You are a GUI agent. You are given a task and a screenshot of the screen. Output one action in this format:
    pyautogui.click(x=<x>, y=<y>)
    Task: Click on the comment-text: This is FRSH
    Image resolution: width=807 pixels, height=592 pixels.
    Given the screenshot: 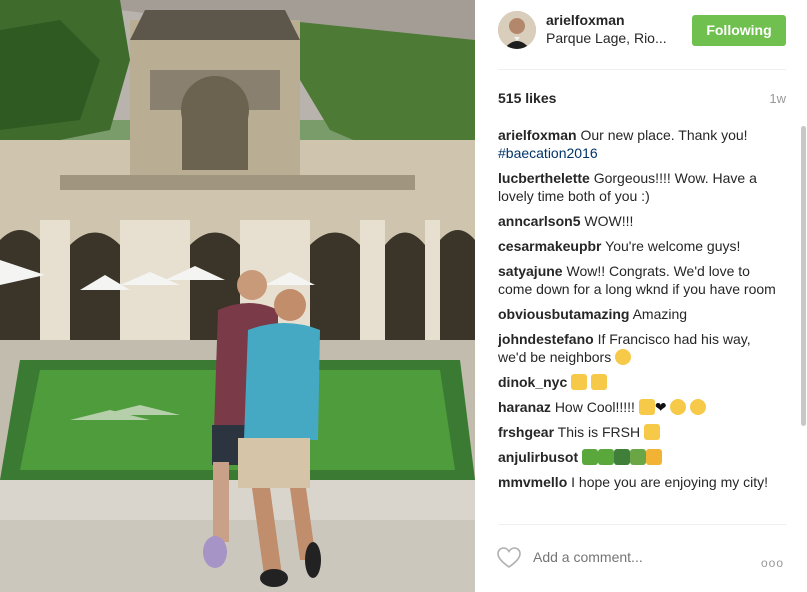 What is the action you would take?
    pyautogui.click(x=599, y=432)
    